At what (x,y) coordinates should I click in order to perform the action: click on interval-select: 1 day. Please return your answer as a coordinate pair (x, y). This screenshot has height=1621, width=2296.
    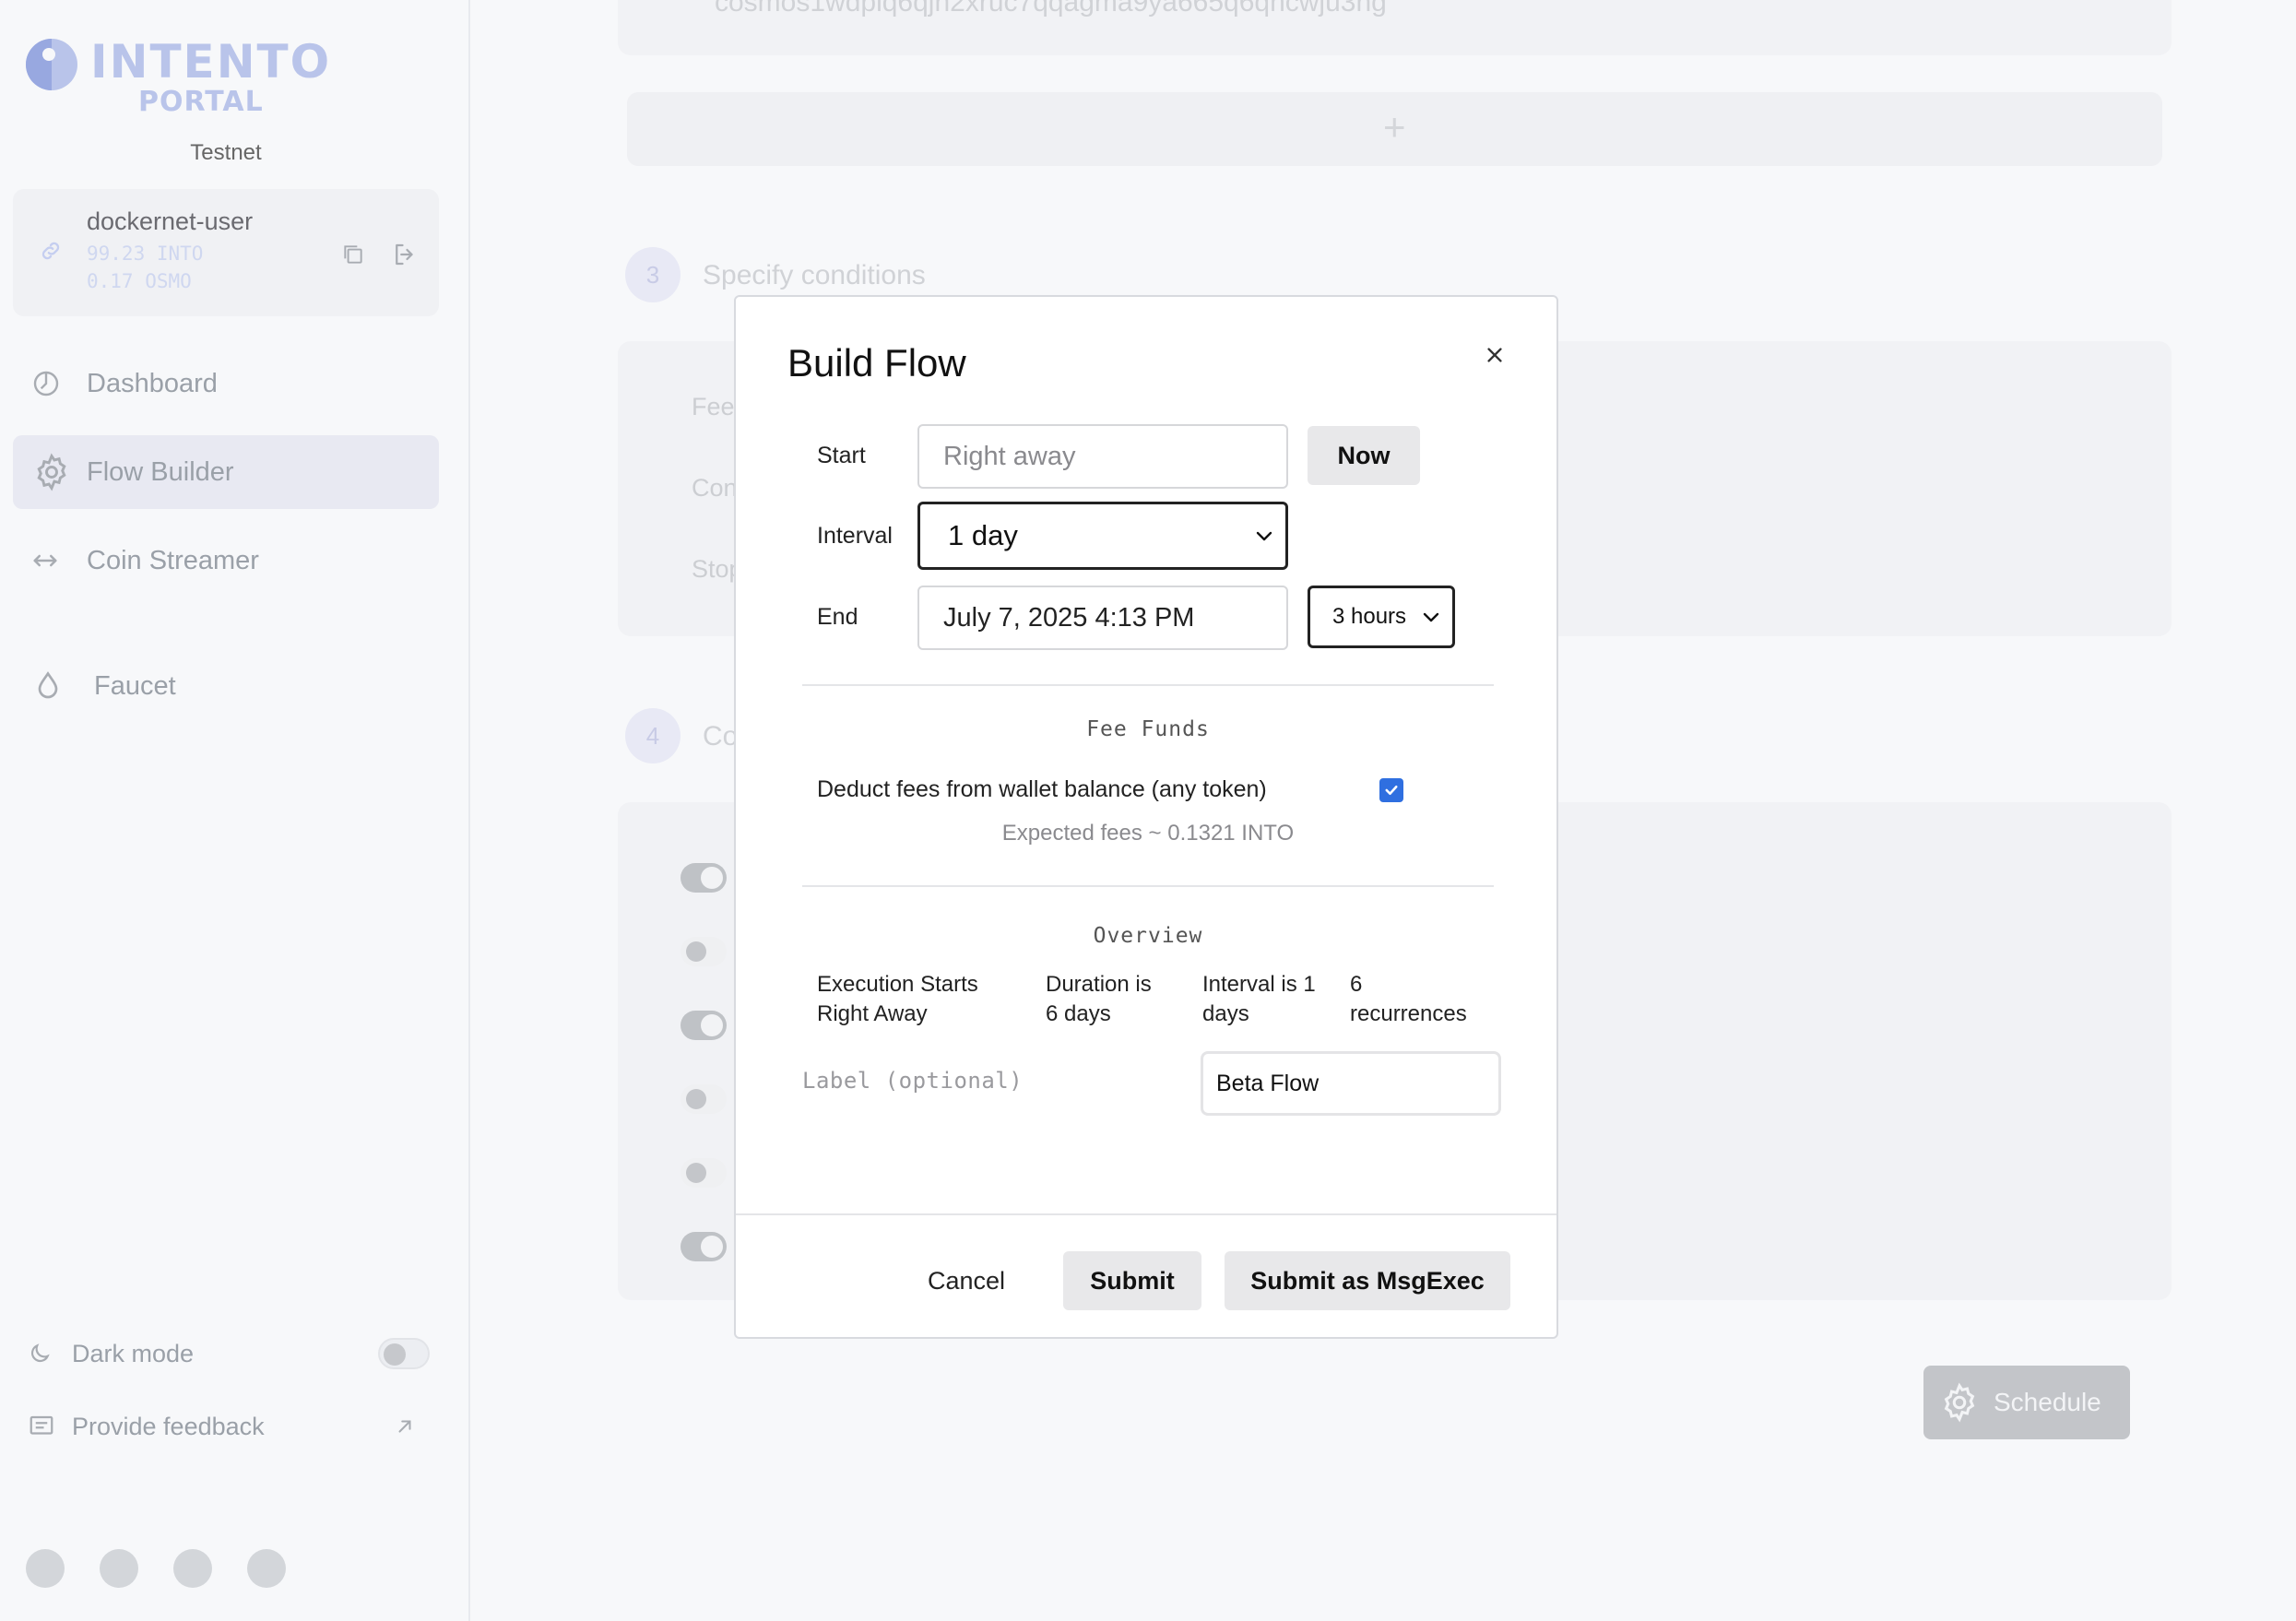
    Looking at the image, I should click on (1102, 536).